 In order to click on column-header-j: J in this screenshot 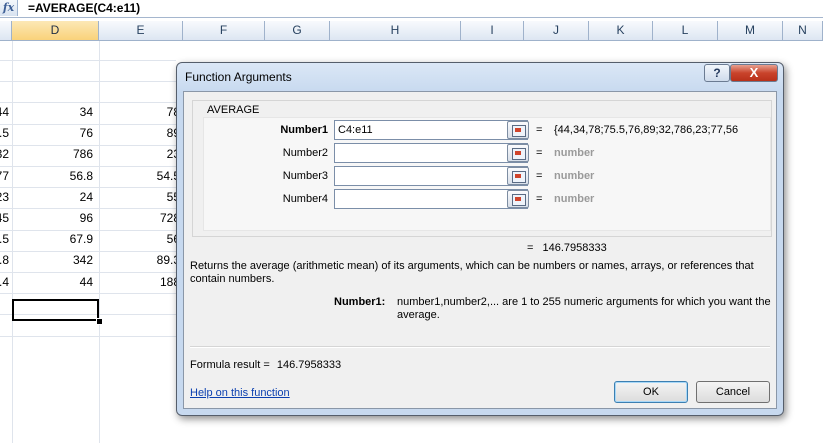, I will do `click(556, 31)`.